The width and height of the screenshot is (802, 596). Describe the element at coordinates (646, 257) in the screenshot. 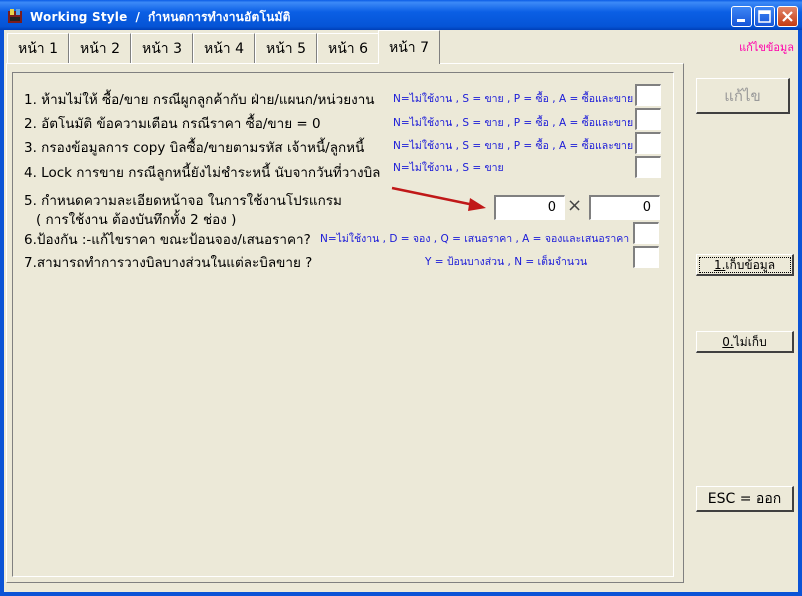

I see `question-7-input` at that location.